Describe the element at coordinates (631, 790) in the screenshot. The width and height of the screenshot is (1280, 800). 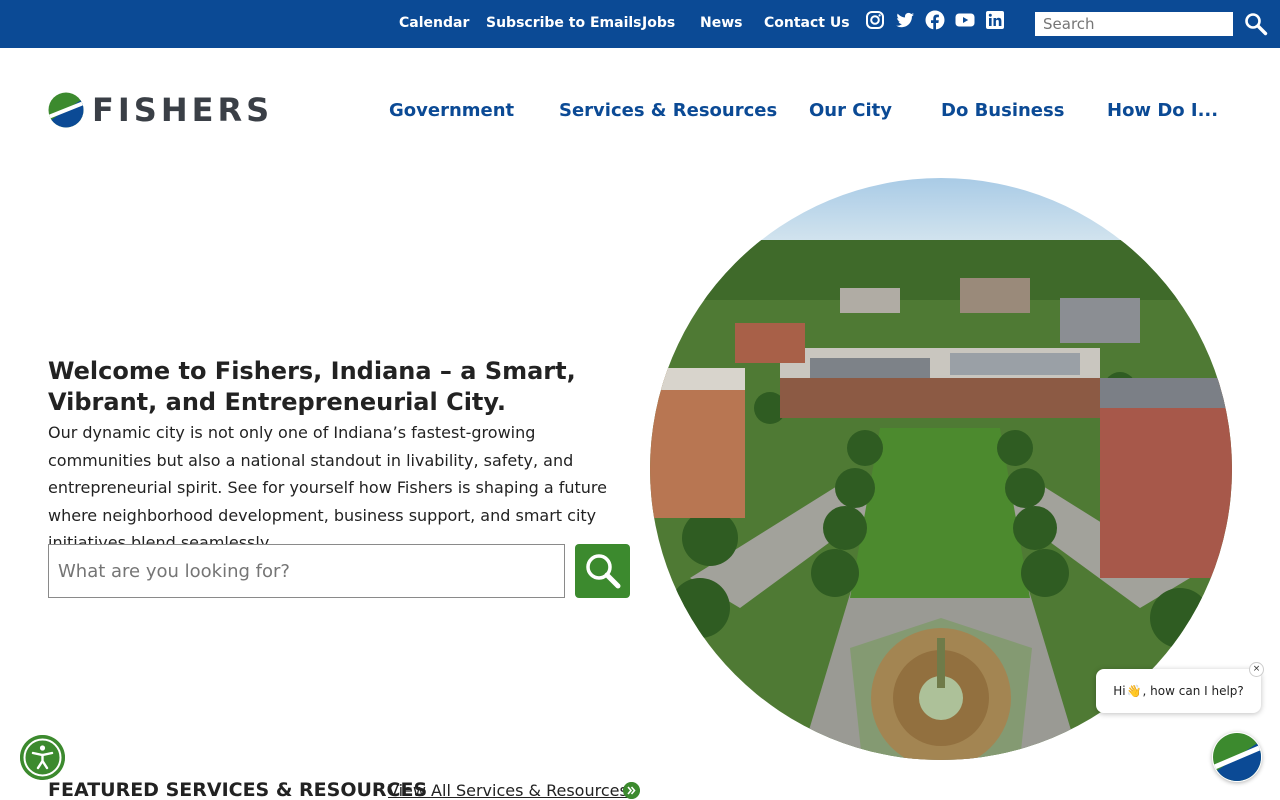
I see `double-chevron-right-icon` at that location.